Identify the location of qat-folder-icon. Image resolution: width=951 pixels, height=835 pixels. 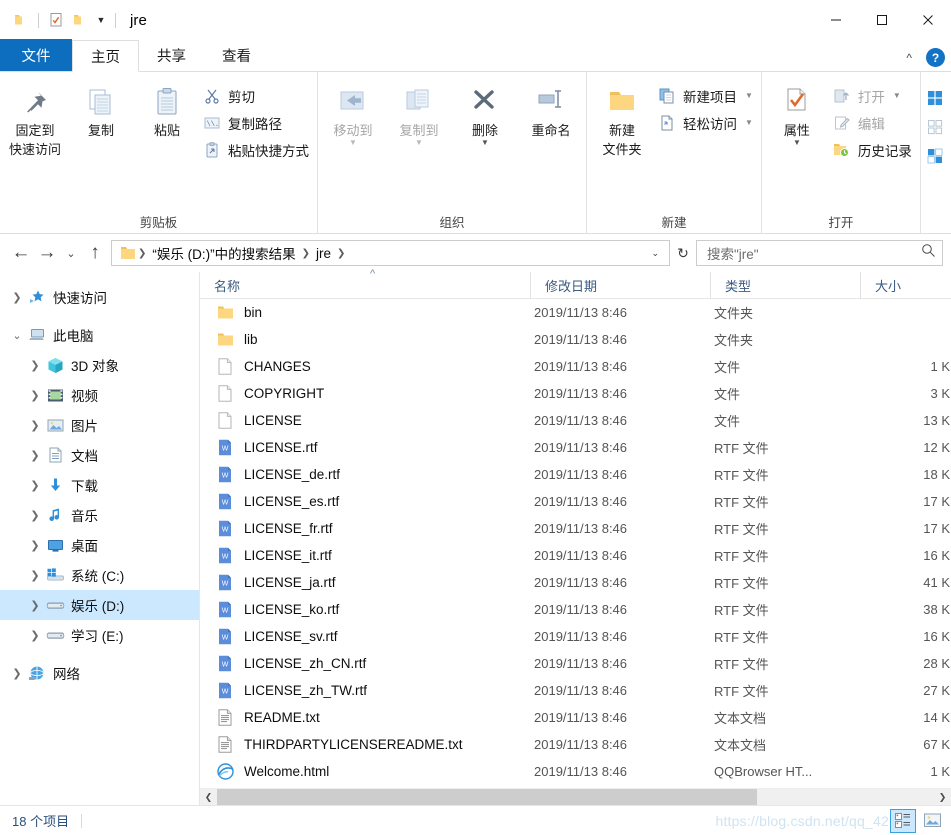
(21, 20).